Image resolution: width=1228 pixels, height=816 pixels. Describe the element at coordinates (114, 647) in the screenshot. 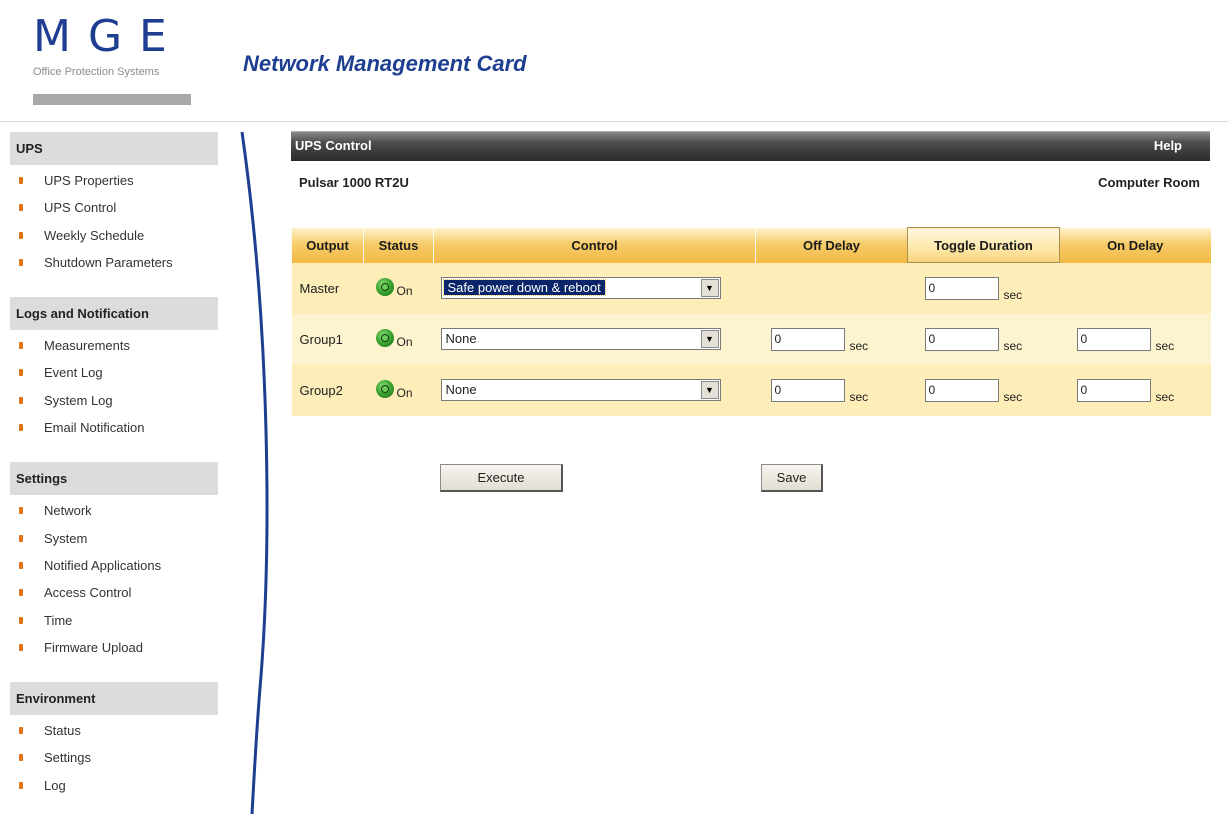

I see `sidebar-item-firmware-upload: Firmware Upload` at that location.